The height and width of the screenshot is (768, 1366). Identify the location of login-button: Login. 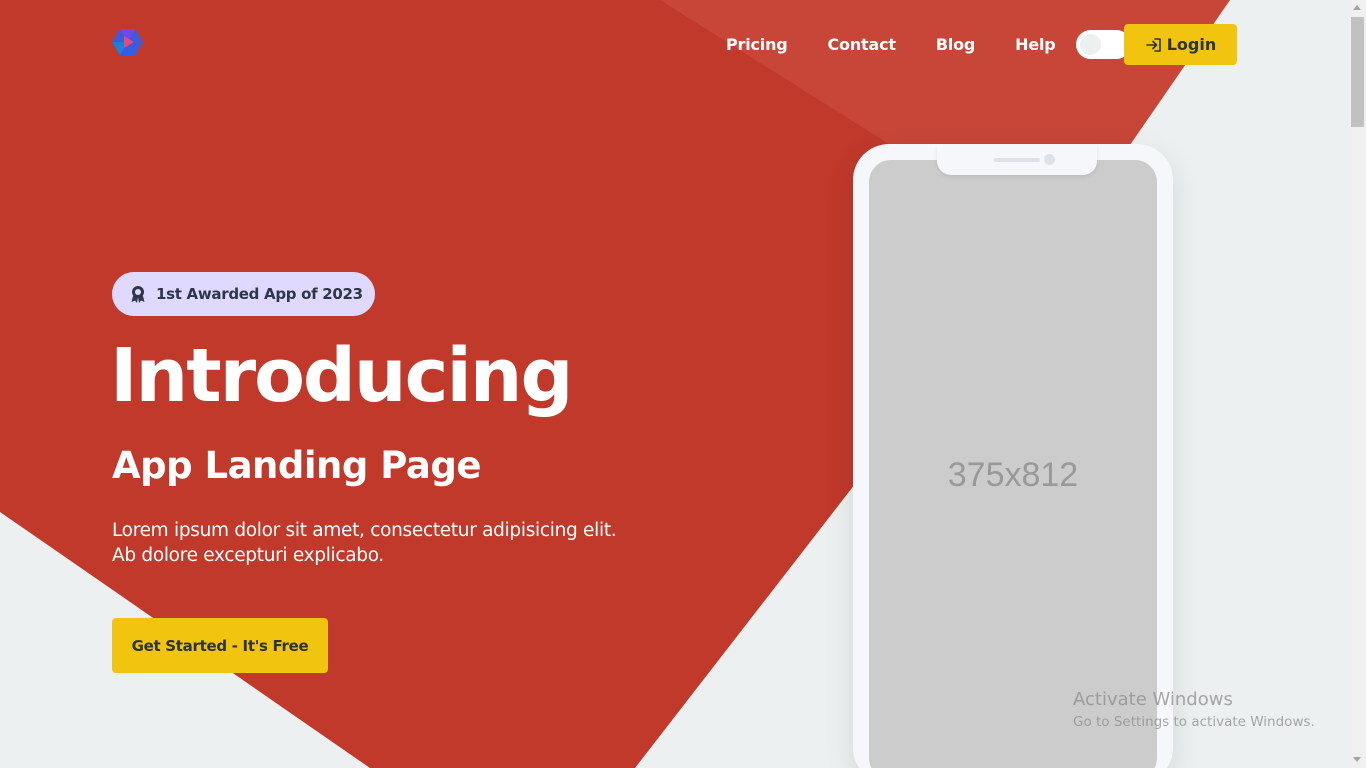
(1180, 44).